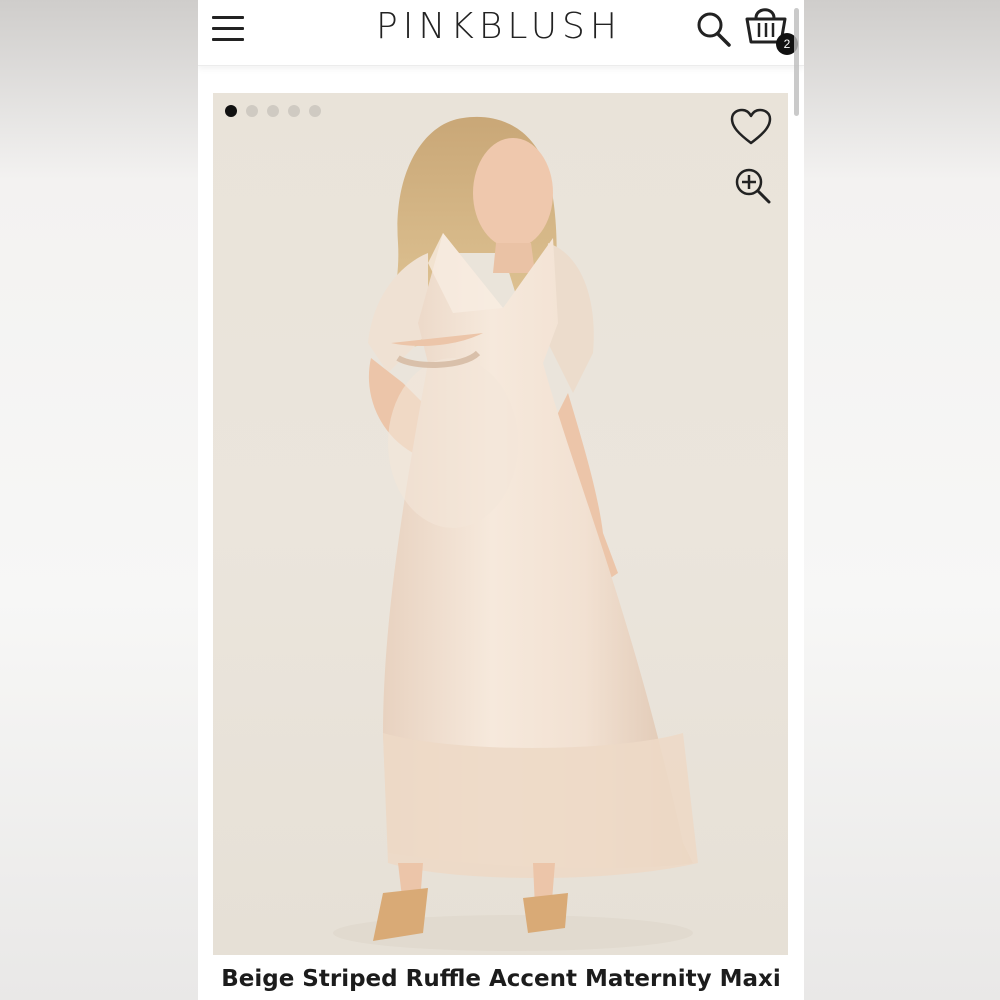 This screenshot has width=1000, height=1000. What do you see at coordinates (499, 26) in the screenshot?
I see `brand-logo: PINKBLUSH` at bounding box center [499, 26].